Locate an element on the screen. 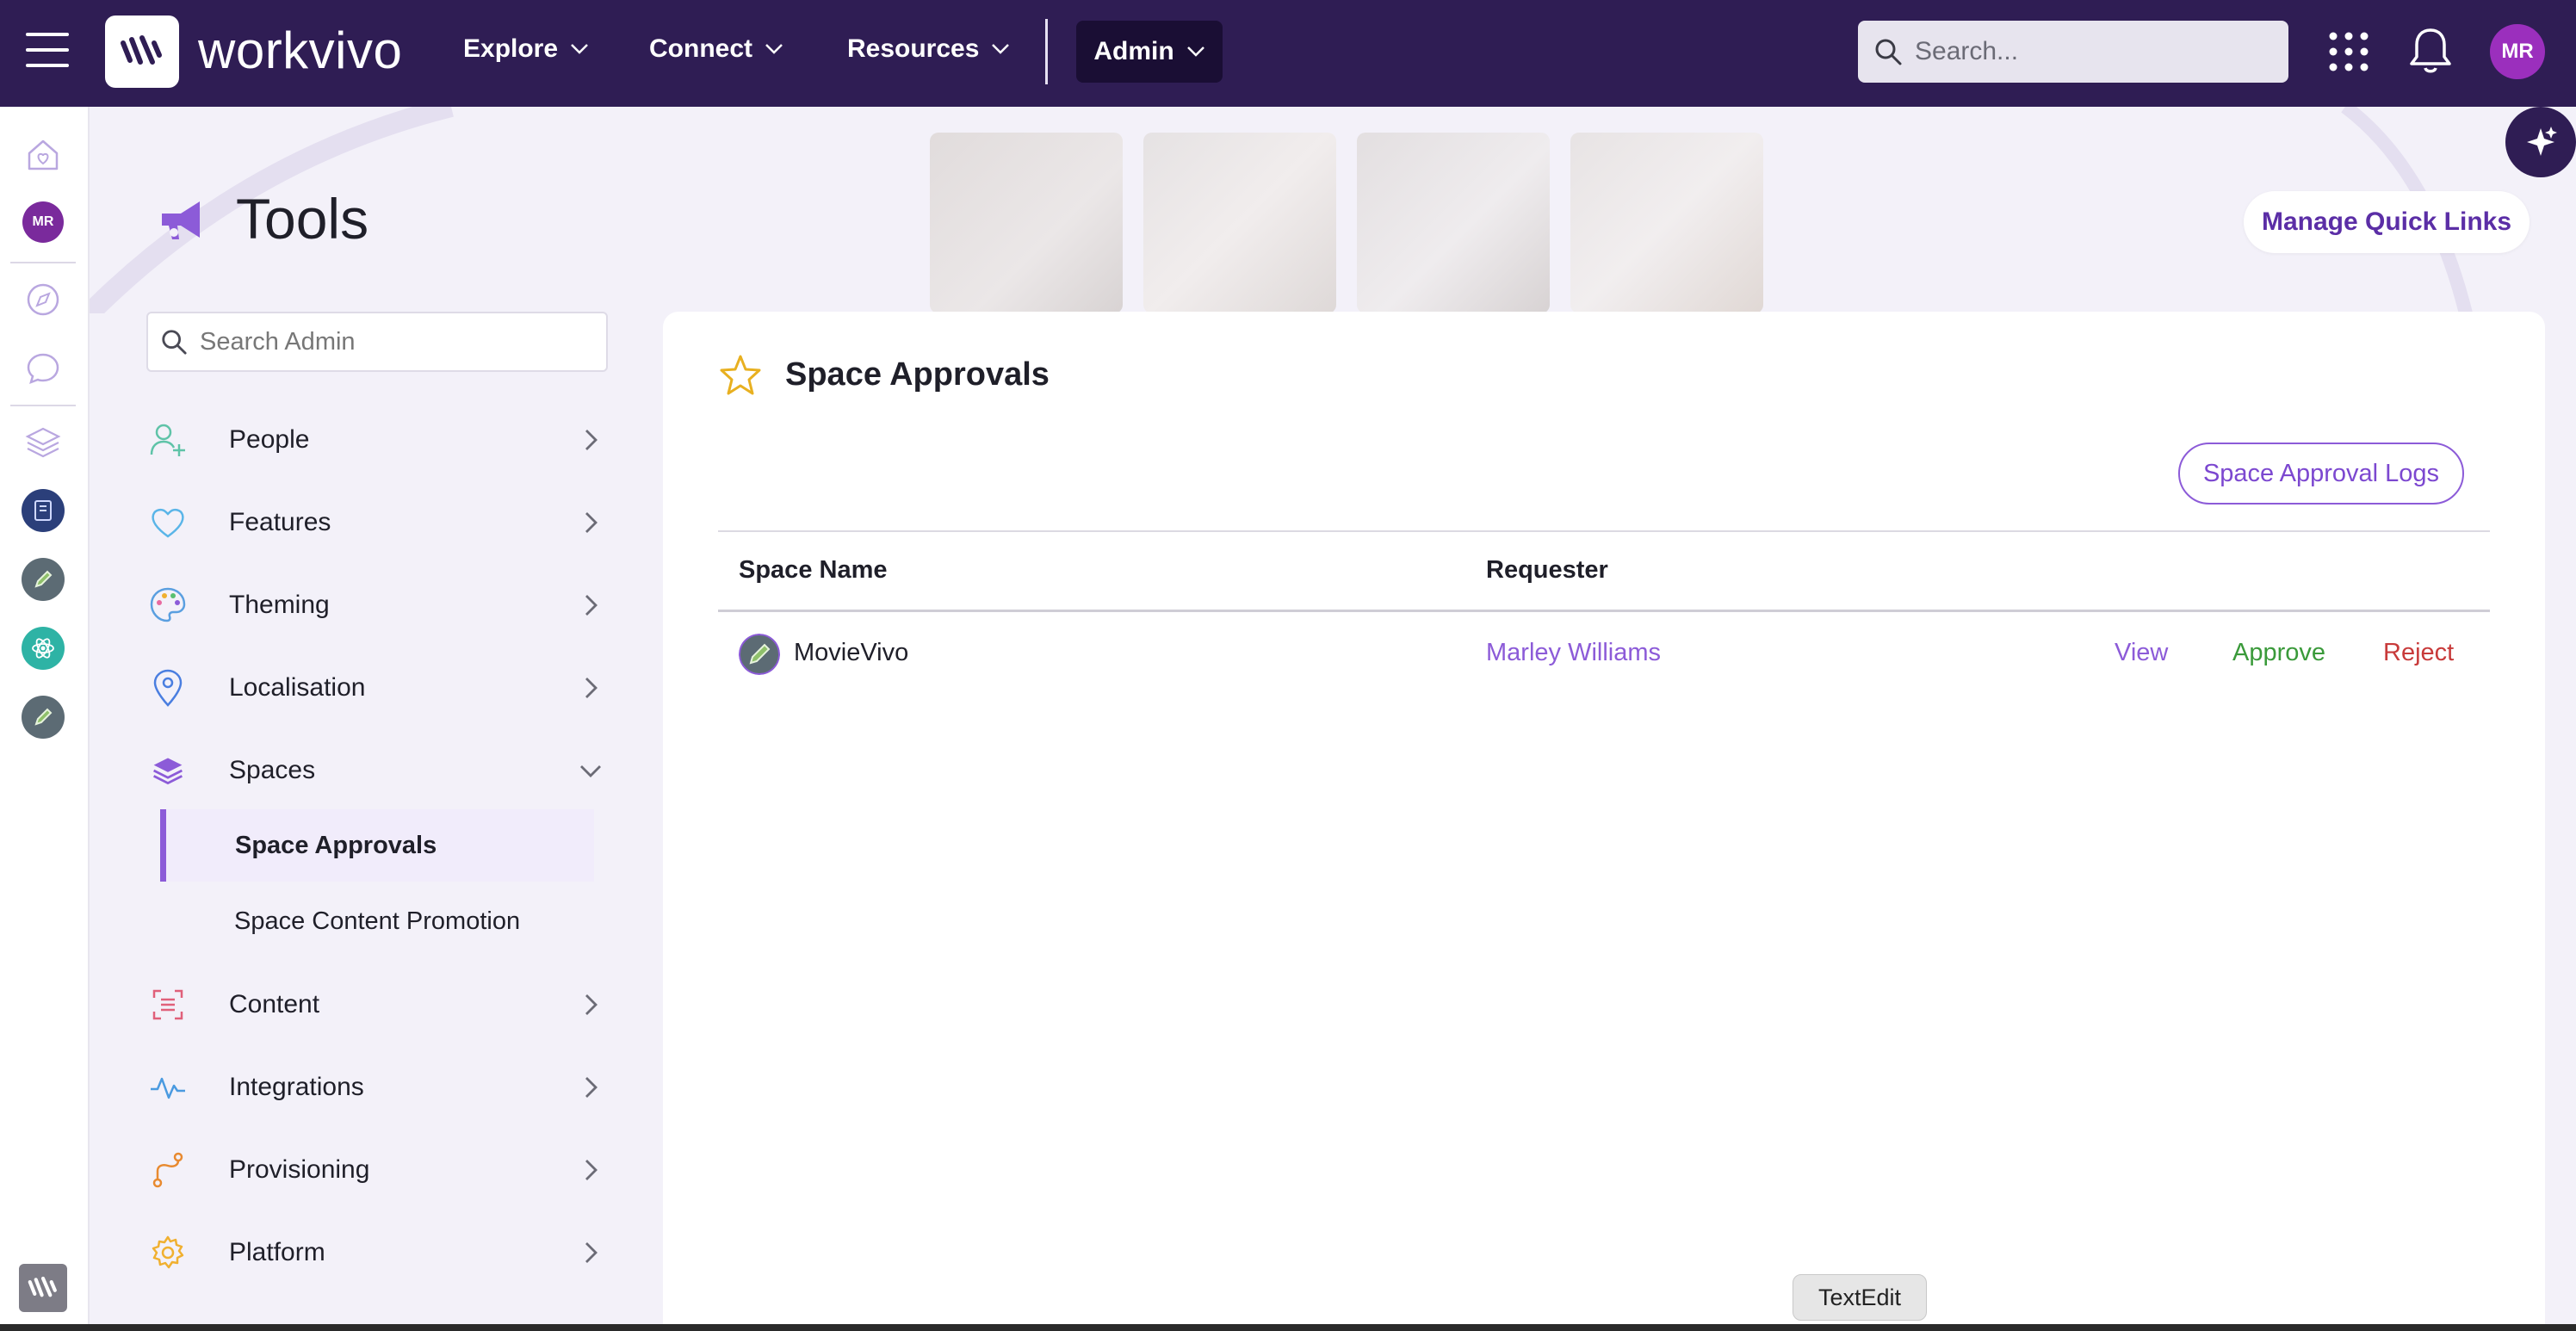 This screenshot has width=2576, height=1331. space-atom-icon is located at coordinates (44, 648).